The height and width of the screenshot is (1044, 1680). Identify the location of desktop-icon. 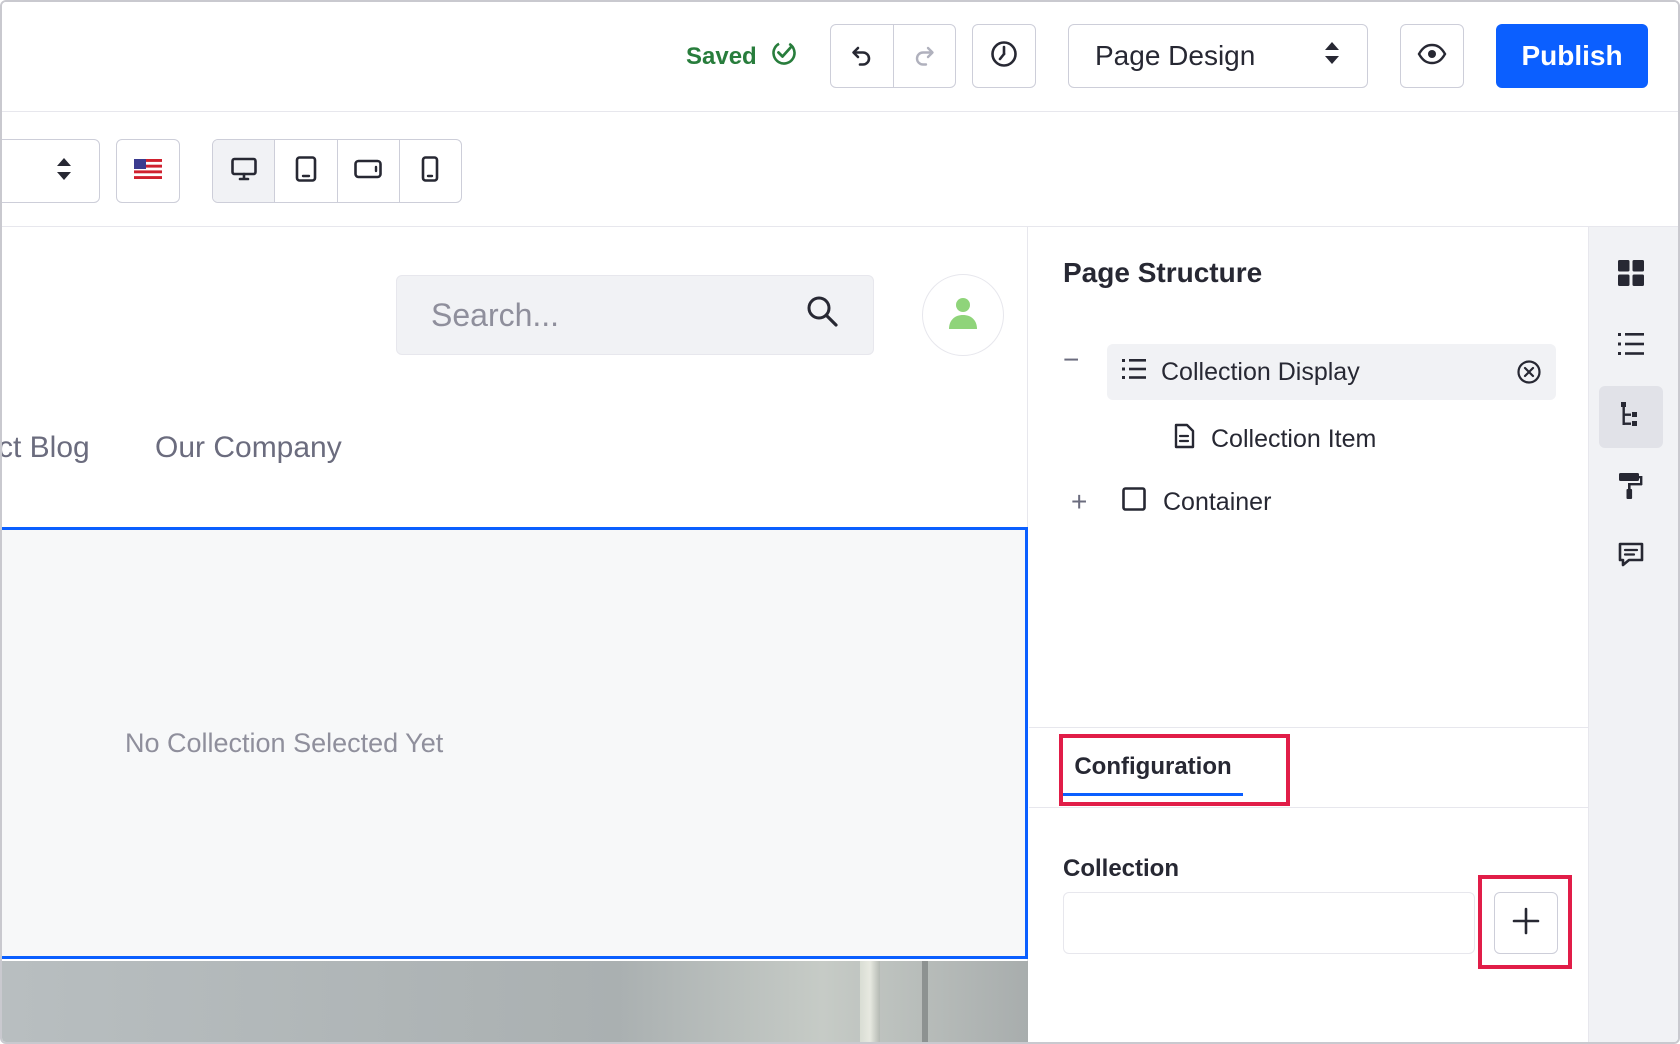
(244, 171).